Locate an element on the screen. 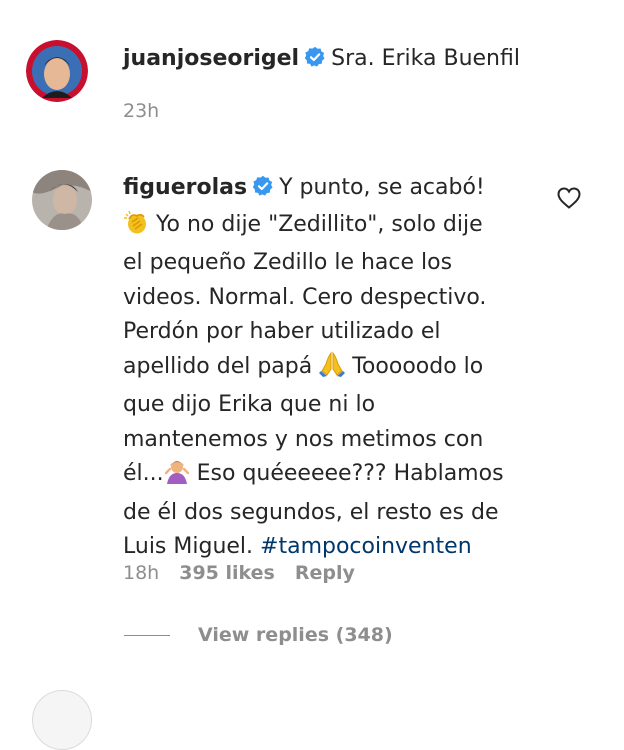  verified-badge-icon is located at coordinates (262, 190).